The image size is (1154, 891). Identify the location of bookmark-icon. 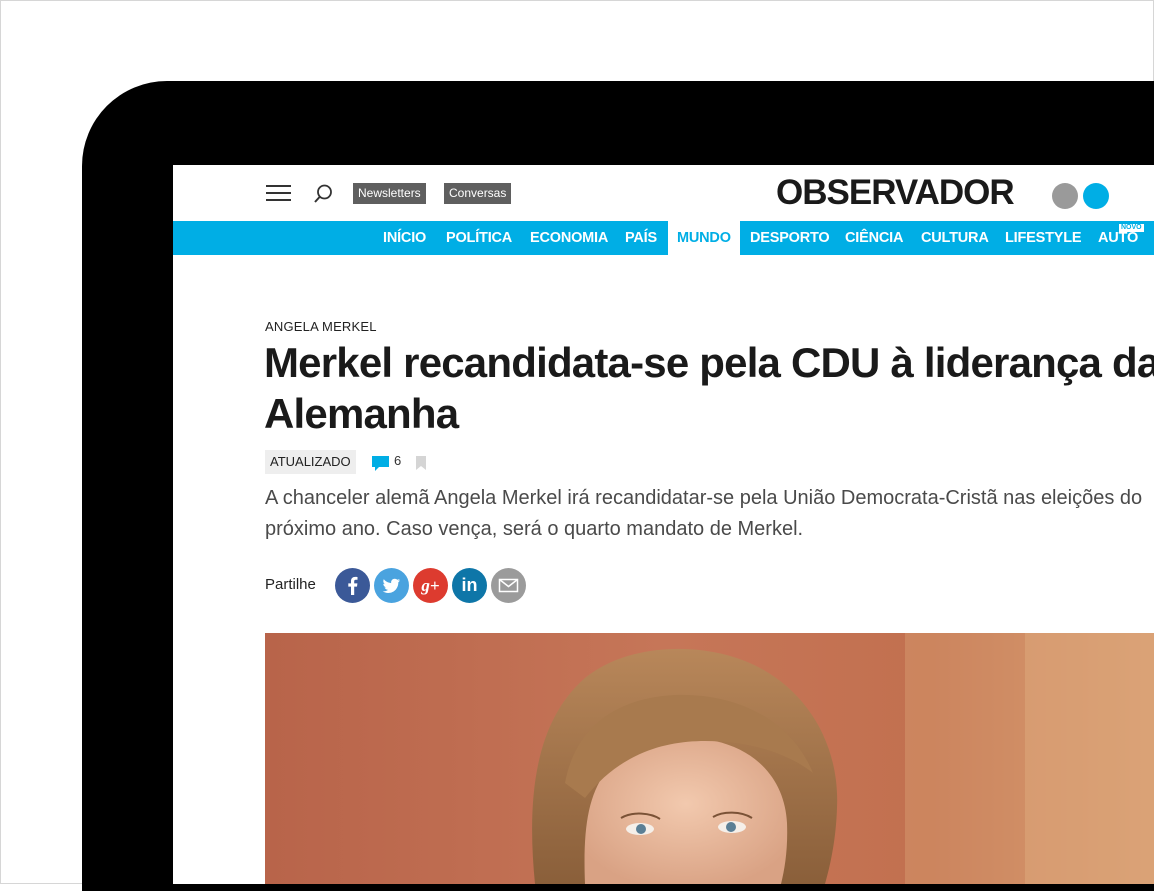
(421, 463).